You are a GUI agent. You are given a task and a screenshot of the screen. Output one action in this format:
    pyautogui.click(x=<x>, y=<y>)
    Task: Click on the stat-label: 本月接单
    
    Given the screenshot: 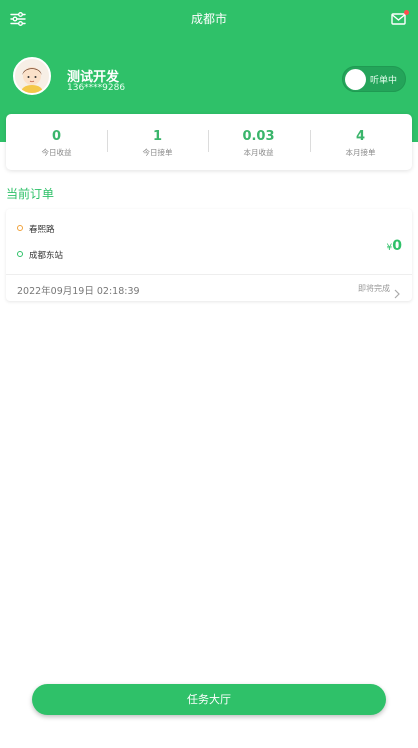 What is the action you would take?
    pyautogui.click(x=360, y=152)
    